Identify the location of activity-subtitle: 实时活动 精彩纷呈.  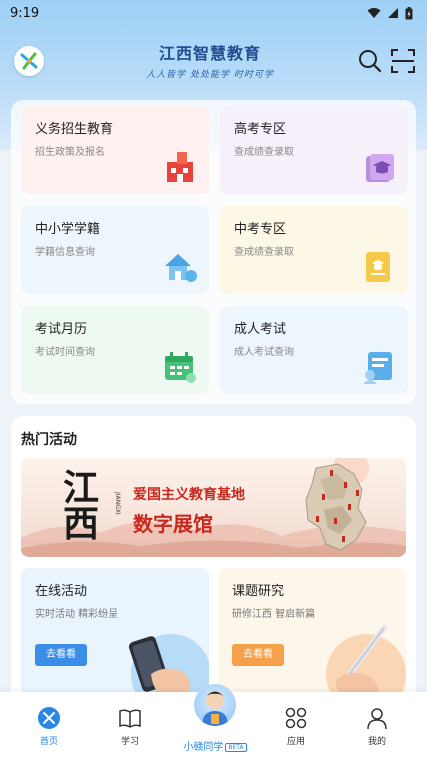
(77, 614).